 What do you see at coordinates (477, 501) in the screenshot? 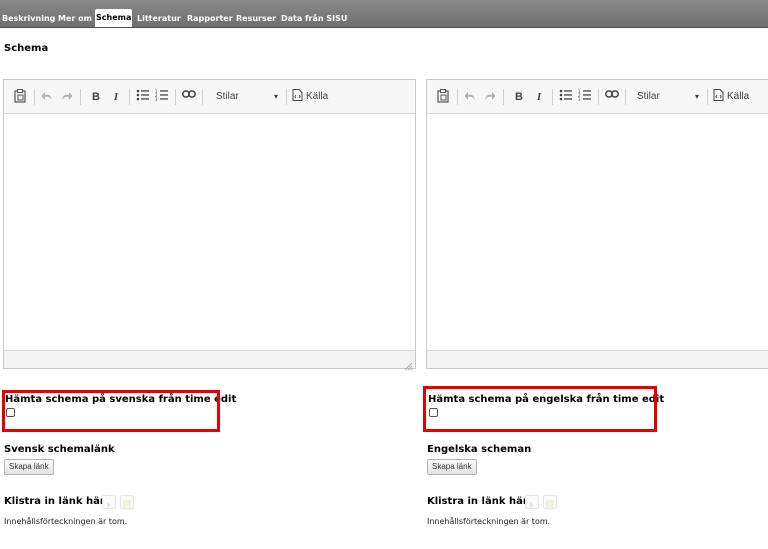
I see `english-paste-heading: Klistra in länk här` at bounding box center [477, 501].